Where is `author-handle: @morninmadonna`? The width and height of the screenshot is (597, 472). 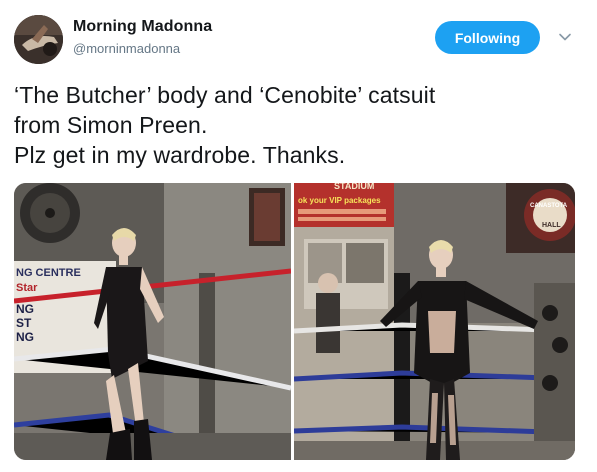 author-handle: @morninmadonna is located at coordinates (126, 48).